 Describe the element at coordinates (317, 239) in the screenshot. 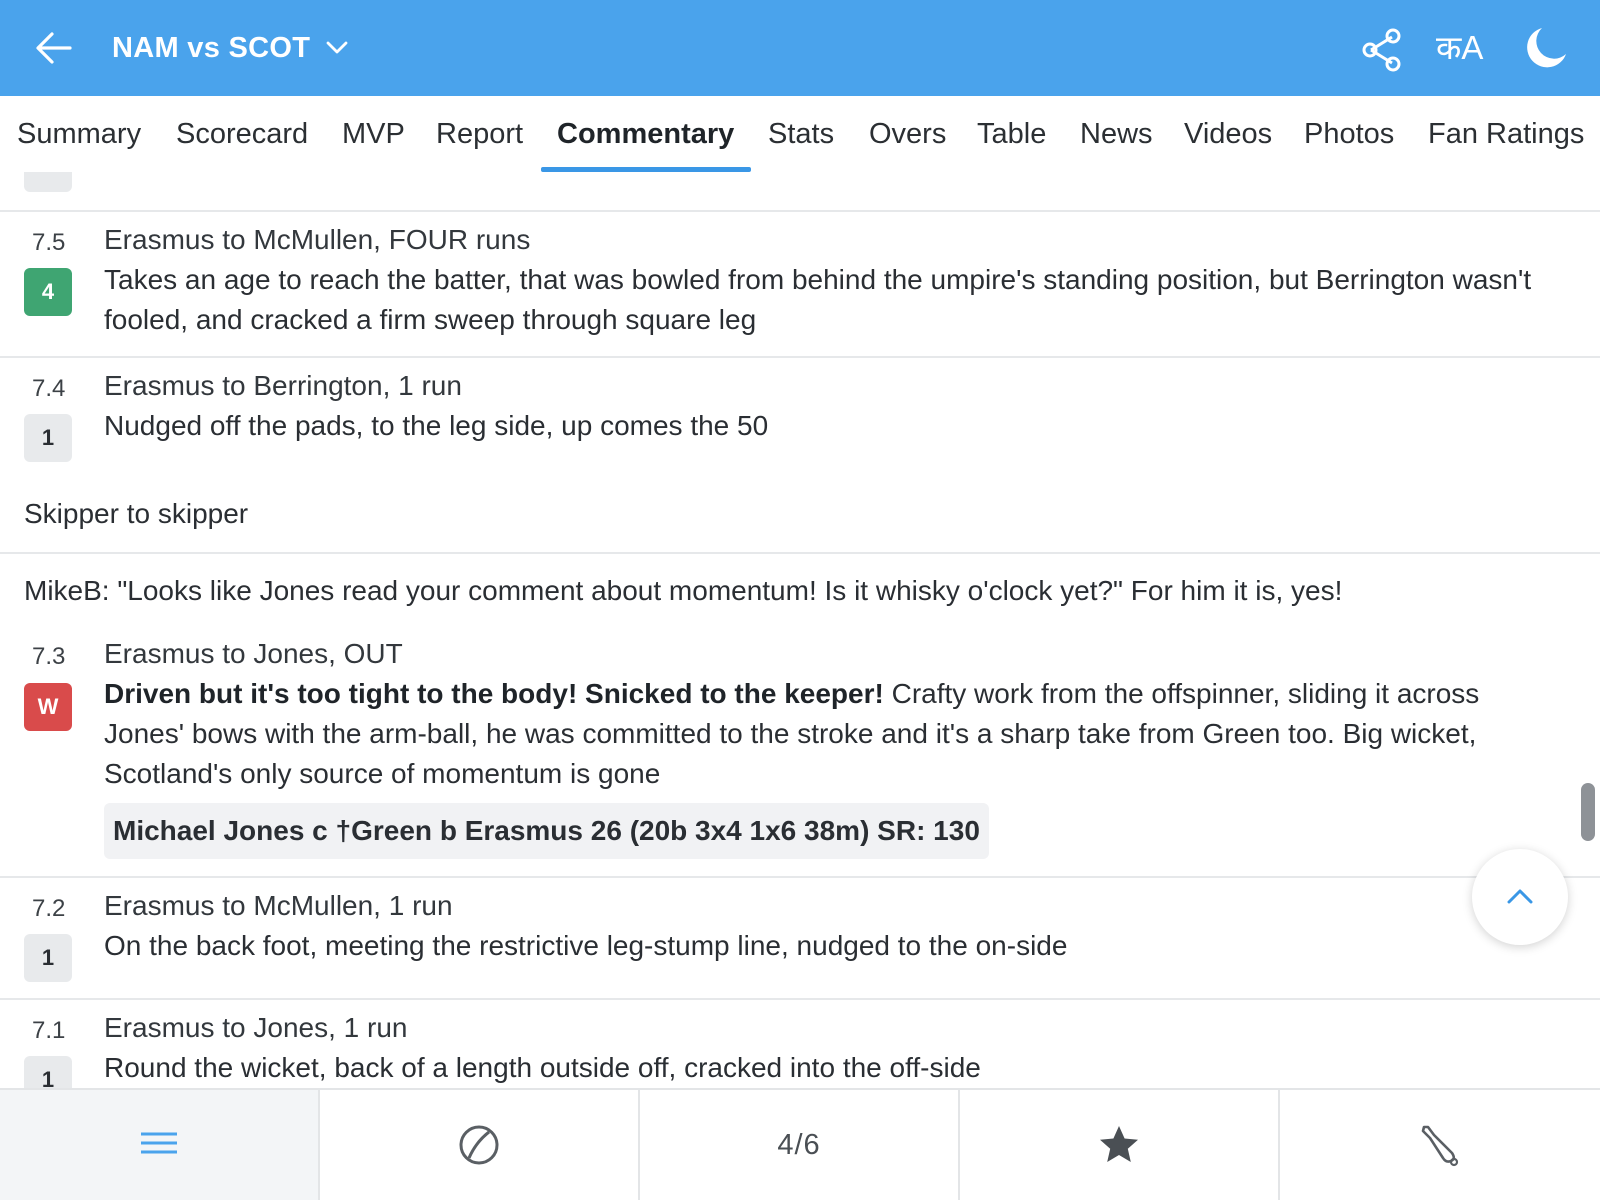

I see `ball-headline: Erasmus to McMullen, FOUR runs` at that location.